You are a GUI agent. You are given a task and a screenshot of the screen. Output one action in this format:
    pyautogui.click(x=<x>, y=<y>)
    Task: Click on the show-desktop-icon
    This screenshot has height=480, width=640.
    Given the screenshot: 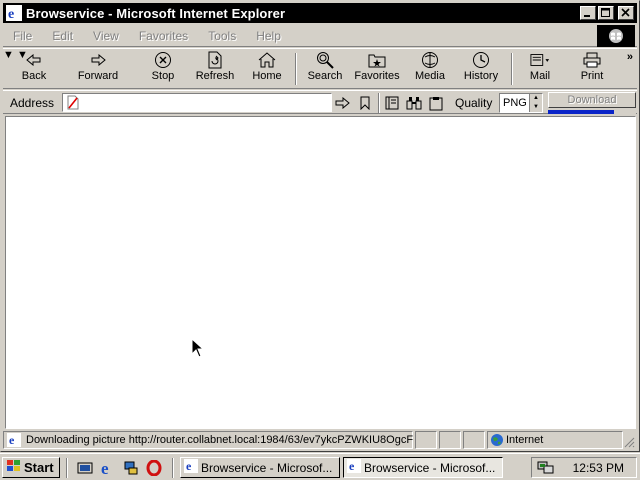 What is the action you would take?
    pyautogui.click(x=85, y=468)
    